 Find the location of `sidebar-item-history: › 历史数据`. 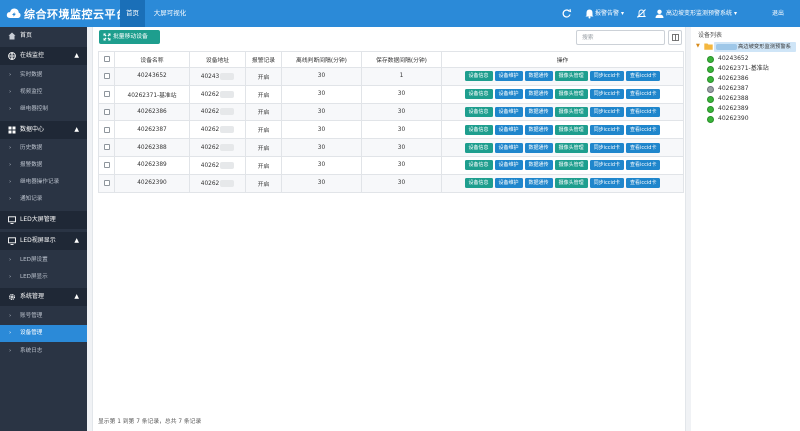

sidebar-item-history: › 历史数据 is located at coordinates (43, 148).